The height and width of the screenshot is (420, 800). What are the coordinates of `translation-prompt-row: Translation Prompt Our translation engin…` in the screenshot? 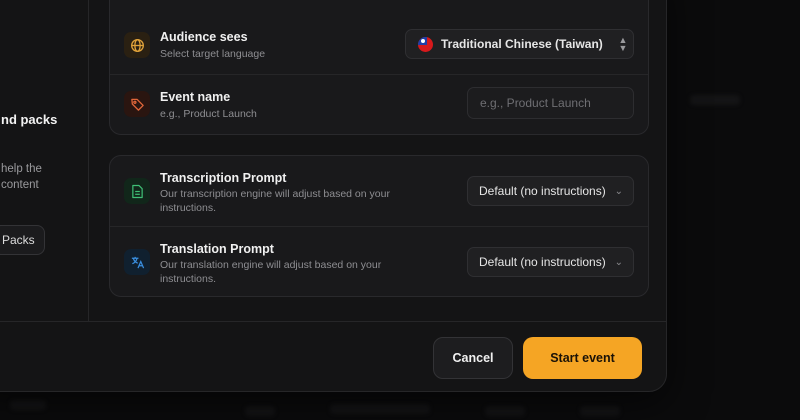 It's located at (379, 262).